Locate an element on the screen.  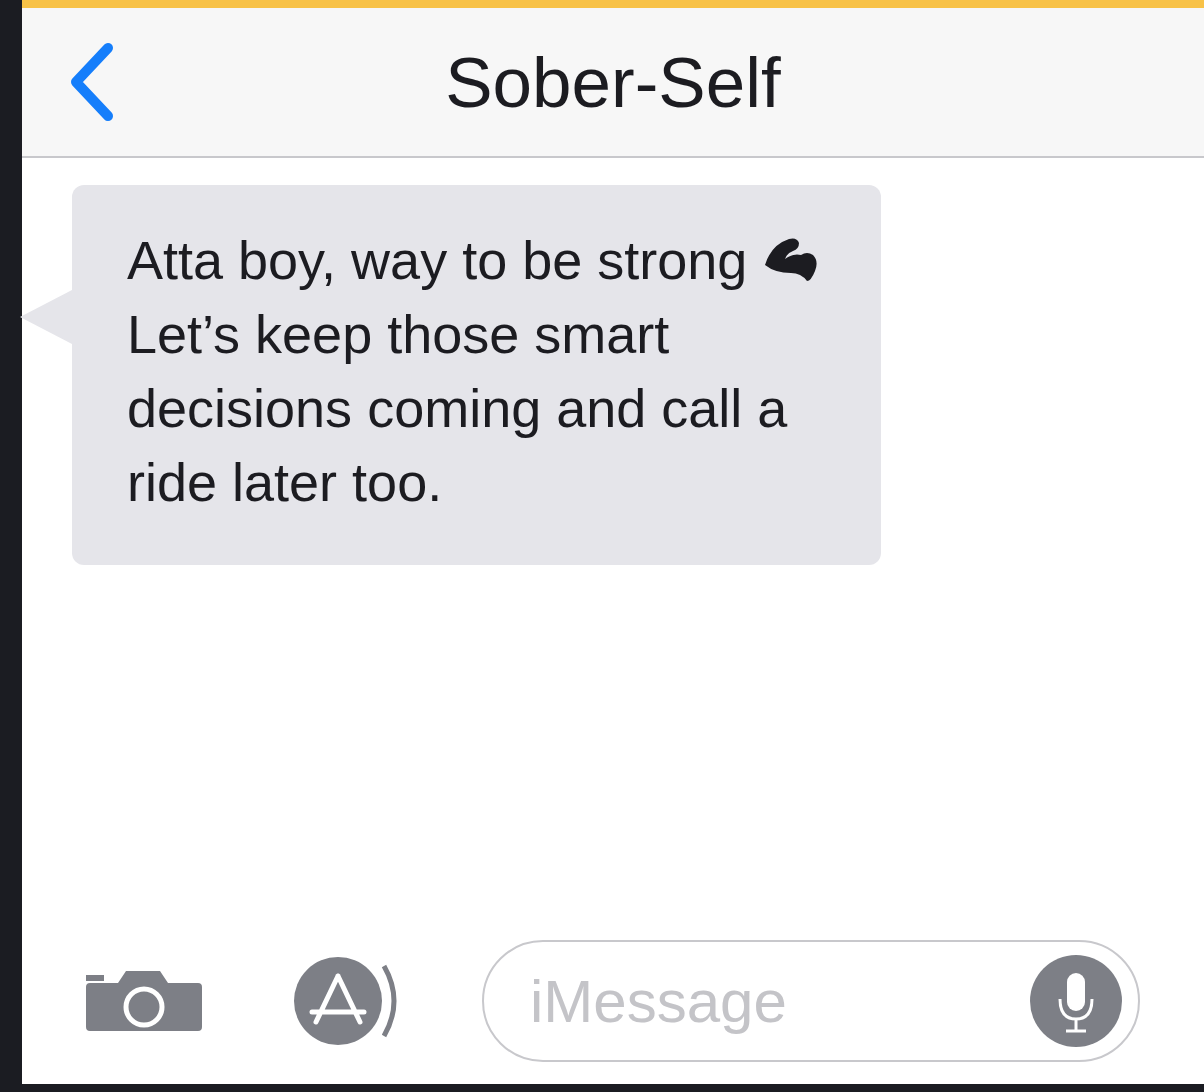
message-text: Let’s keep those smart decisions coming and call a ride later too. is located at coordinates (458, 408).